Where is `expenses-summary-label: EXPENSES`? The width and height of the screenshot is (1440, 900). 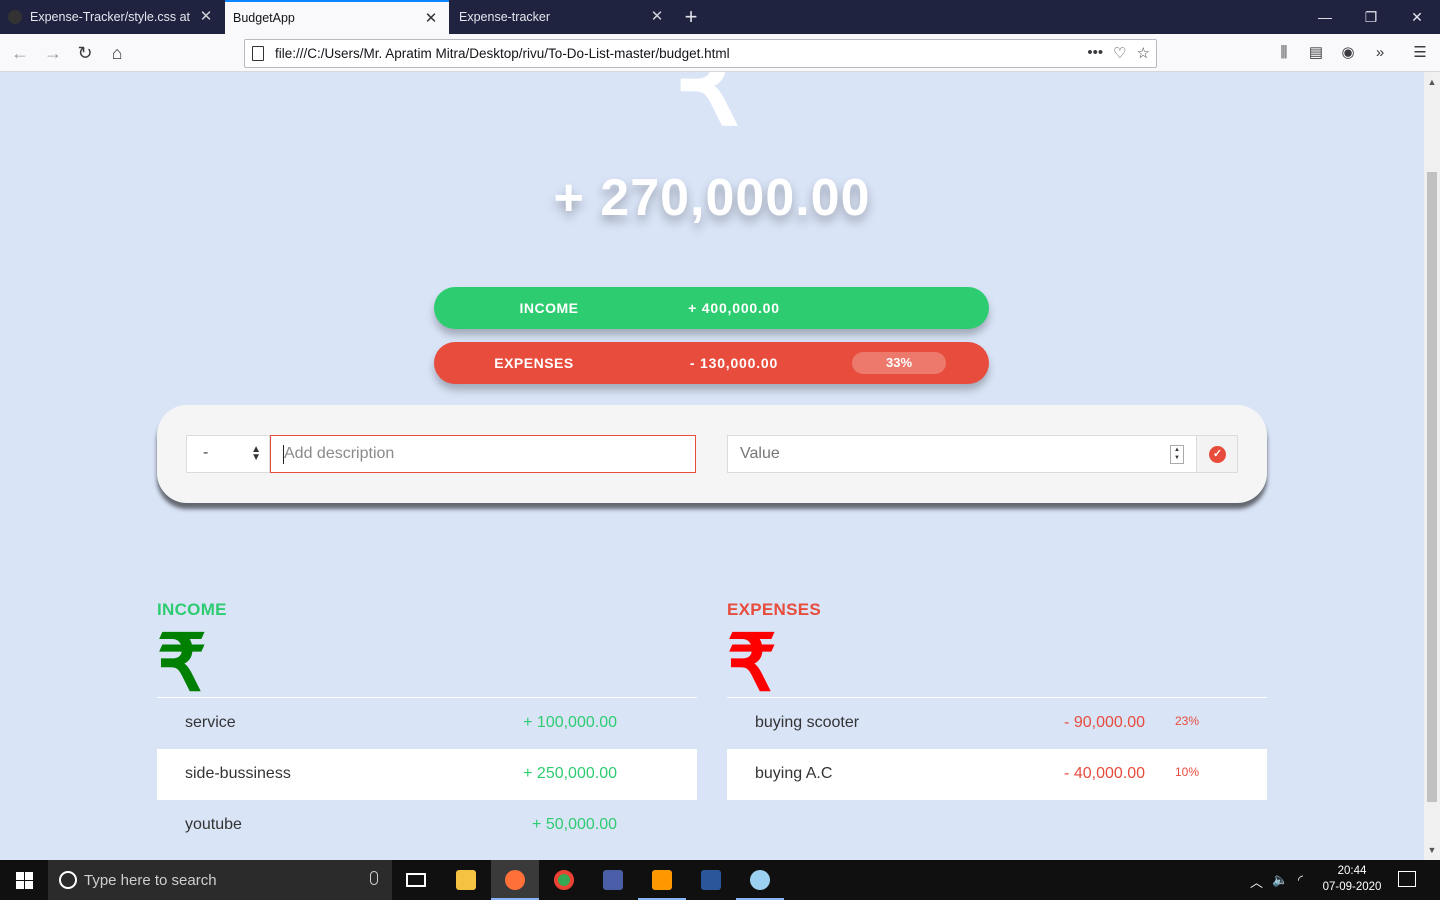 expenses-summary-label: EXPENSES is located at coordinates (534, 363).